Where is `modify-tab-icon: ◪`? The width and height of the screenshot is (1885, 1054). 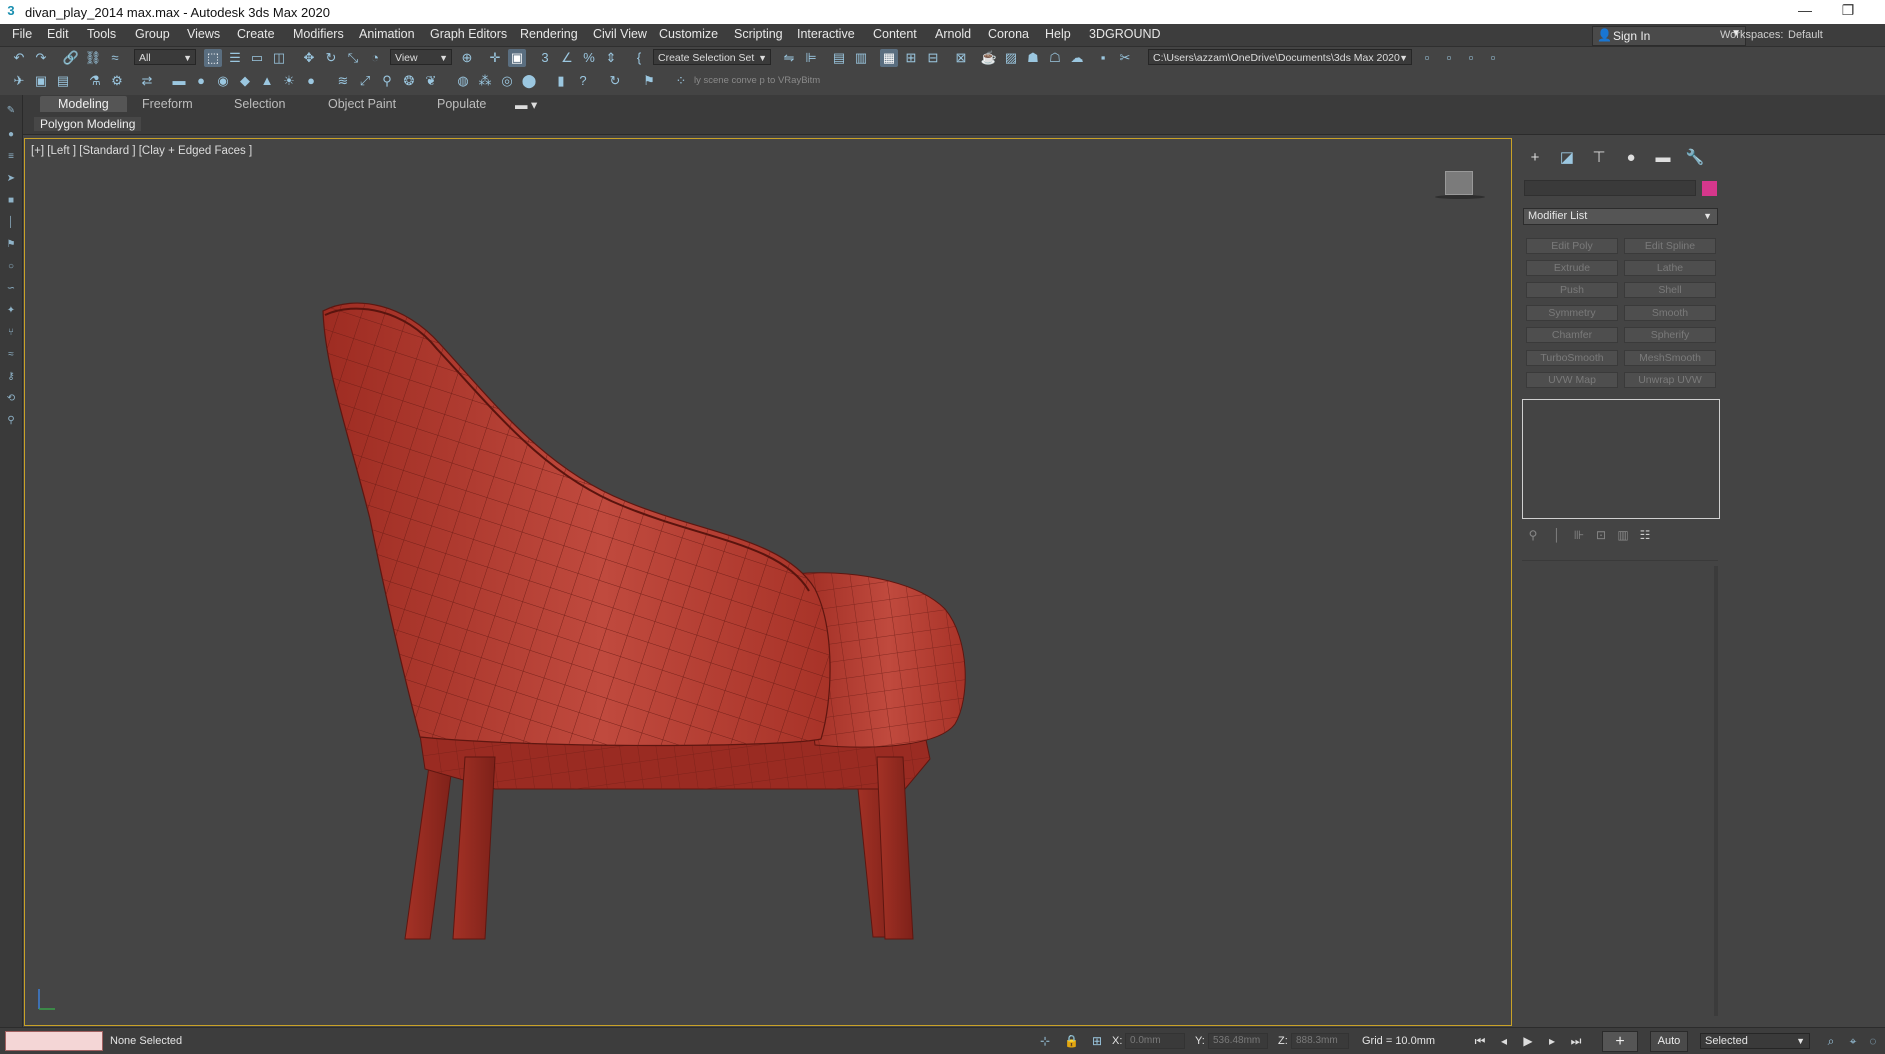
modify-tab-icon: ◪ is located at coordinates (1567, 158).